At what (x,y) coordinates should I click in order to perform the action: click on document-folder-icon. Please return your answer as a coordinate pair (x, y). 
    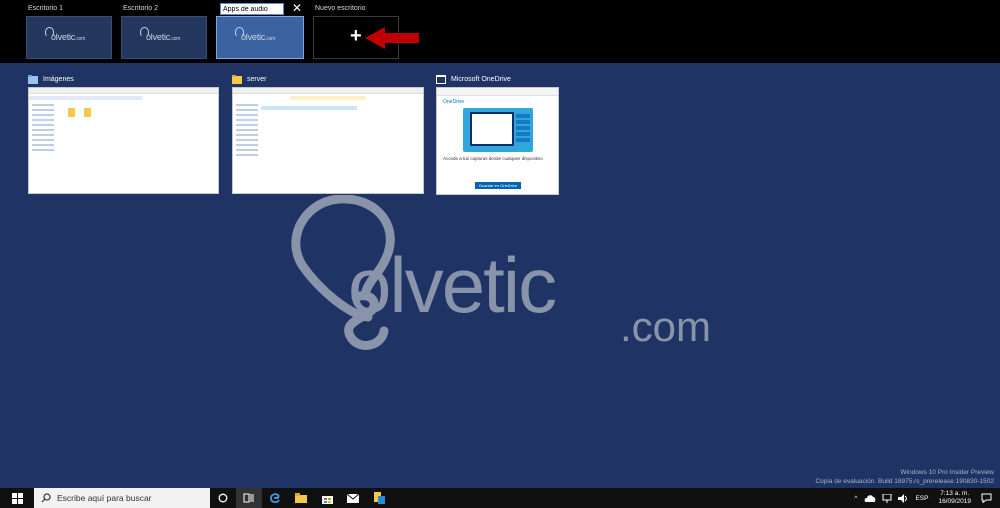
    Looking at the image, I should click on (379, 498).